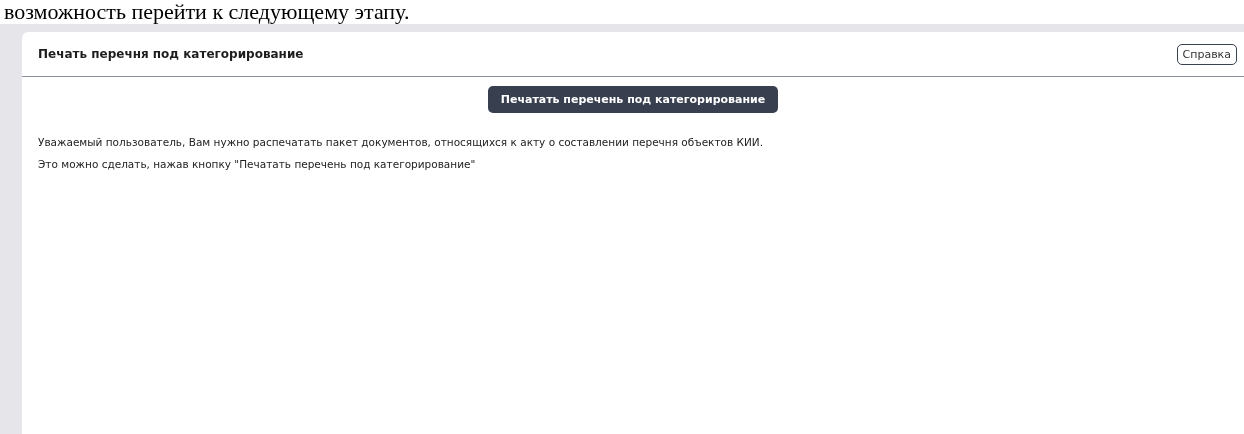  I want to click on info-text: Уважаемый пользователь, Вам нужно распечатать пакет документов, относящихся к акту о составлении перечня объектов КИИ., so click(401, 142).